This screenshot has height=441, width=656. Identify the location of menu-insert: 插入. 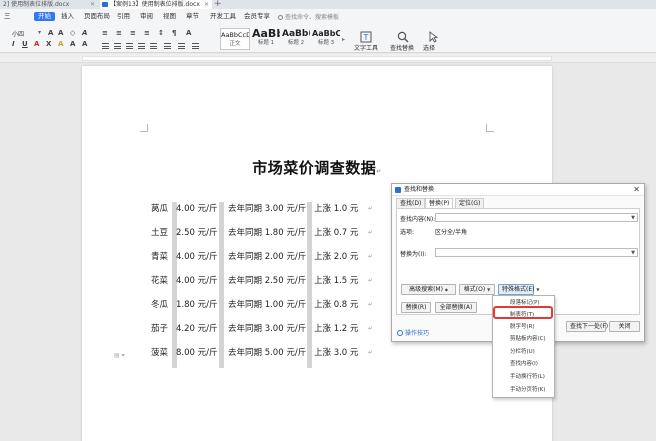
(67, 16).